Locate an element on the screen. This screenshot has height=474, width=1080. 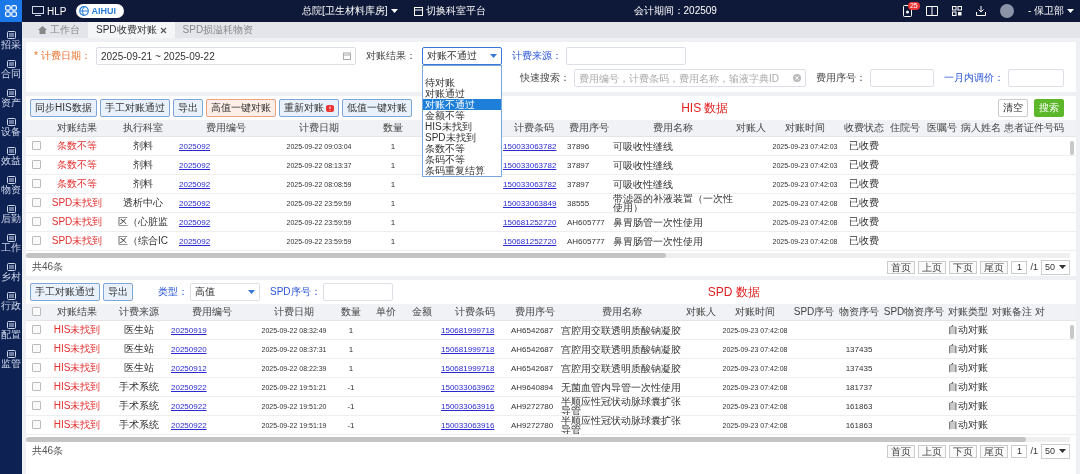
dropdown-option: 金额不等 is located at coordinates (462, 115).